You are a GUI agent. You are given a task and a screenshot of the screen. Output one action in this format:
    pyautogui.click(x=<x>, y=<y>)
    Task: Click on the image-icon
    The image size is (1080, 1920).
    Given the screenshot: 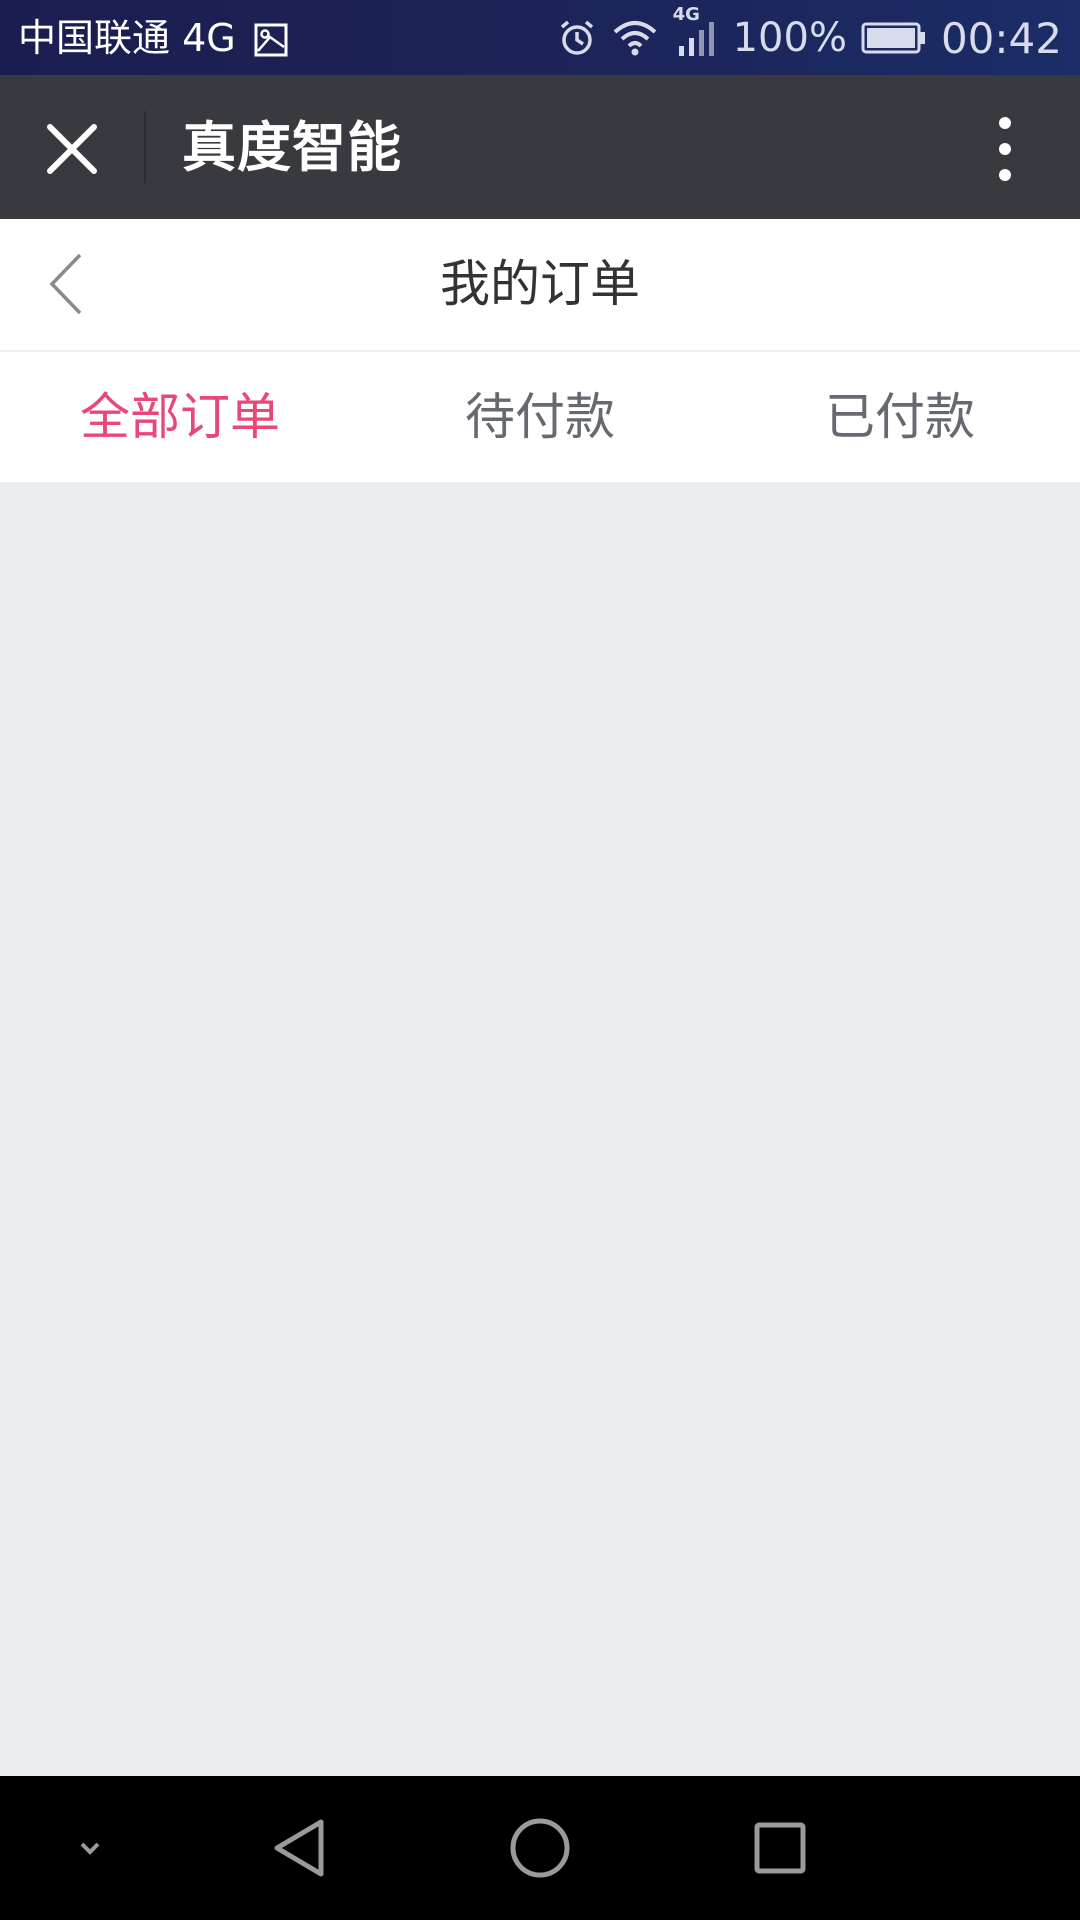 What is the action you would take?
    pyautogui.click(x=271, y=40)
    